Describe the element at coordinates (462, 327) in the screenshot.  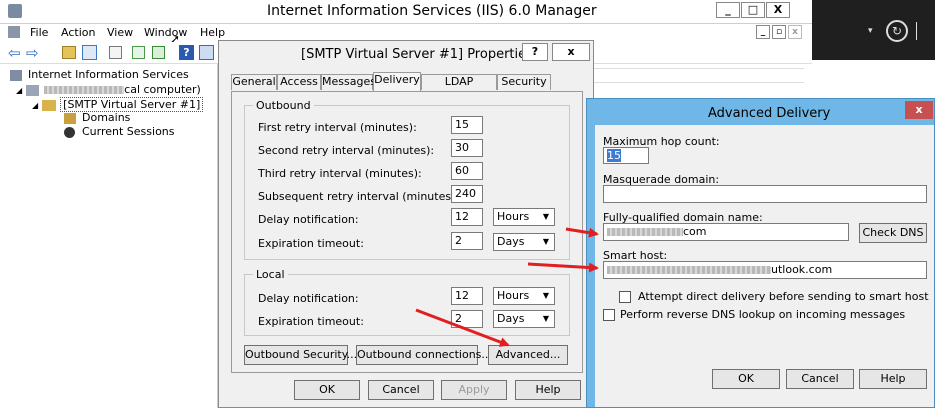
I see `arrow-to-advanced` at that location.